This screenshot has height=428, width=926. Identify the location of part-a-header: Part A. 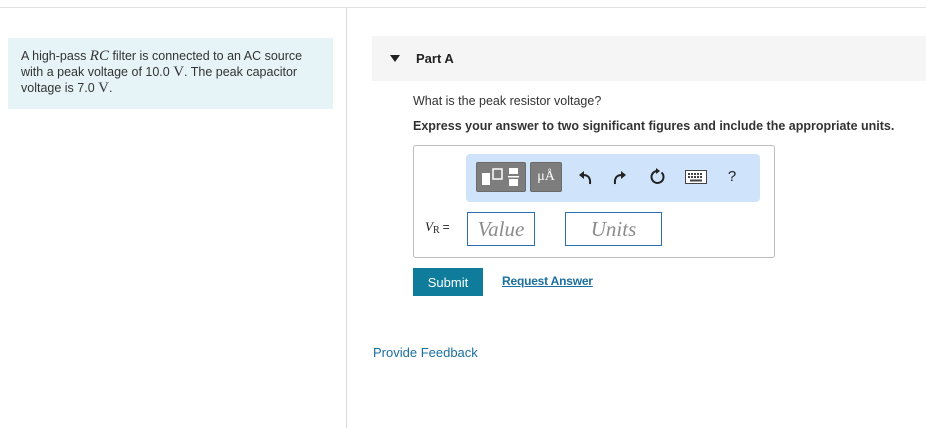
(649, 58).